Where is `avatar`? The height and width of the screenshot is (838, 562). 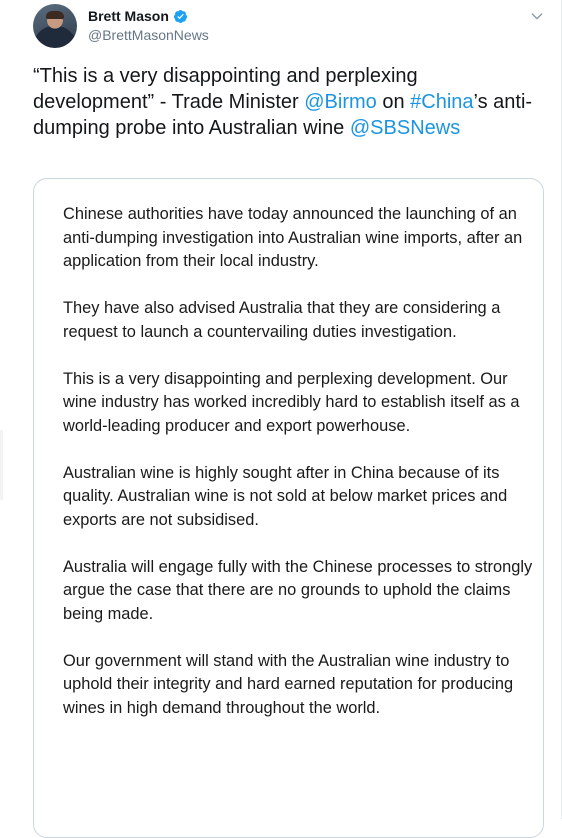 avatar is located at coordinates (55, 26).